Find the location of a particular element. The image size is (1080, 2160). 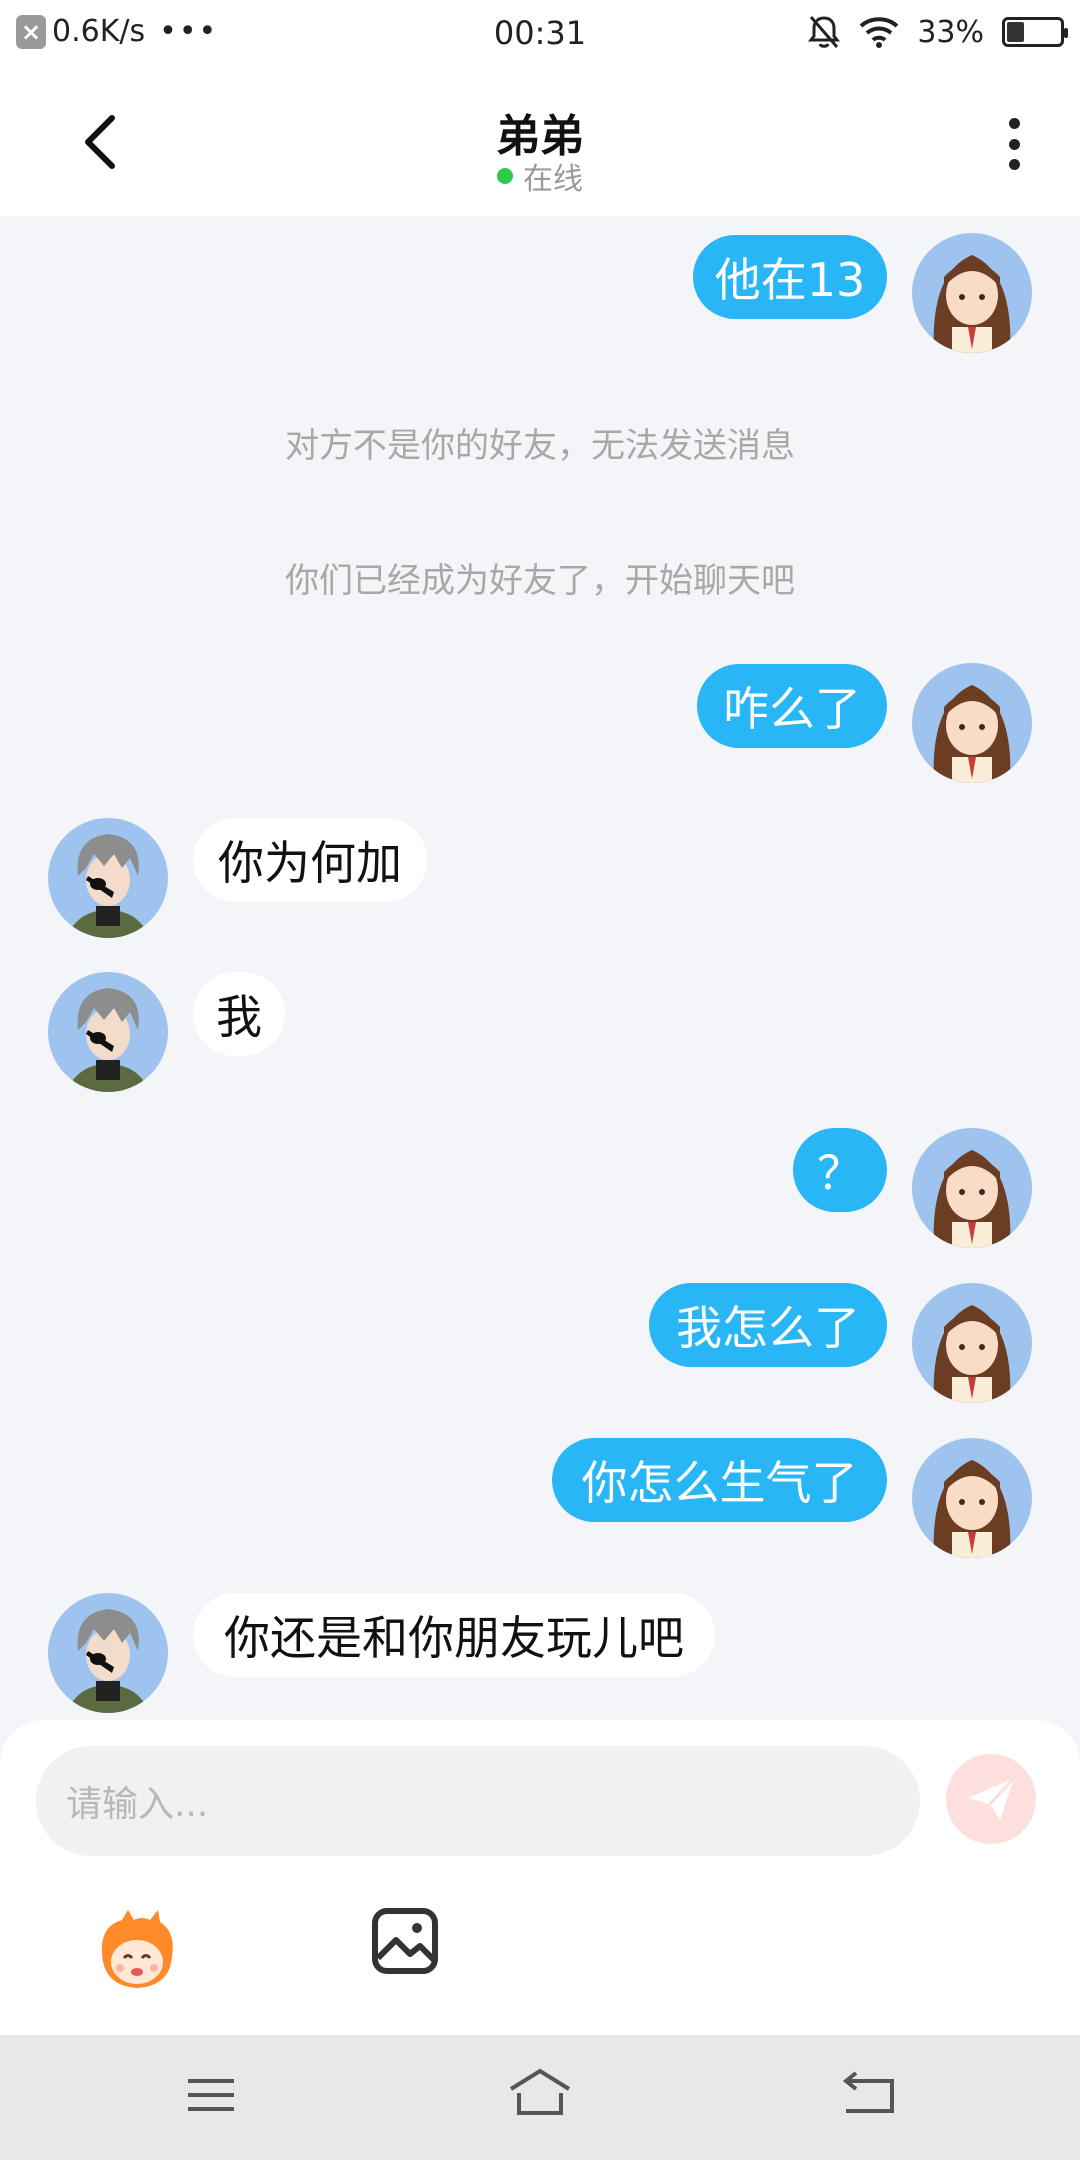

more-options-button is located at coordinates (1014, 144).